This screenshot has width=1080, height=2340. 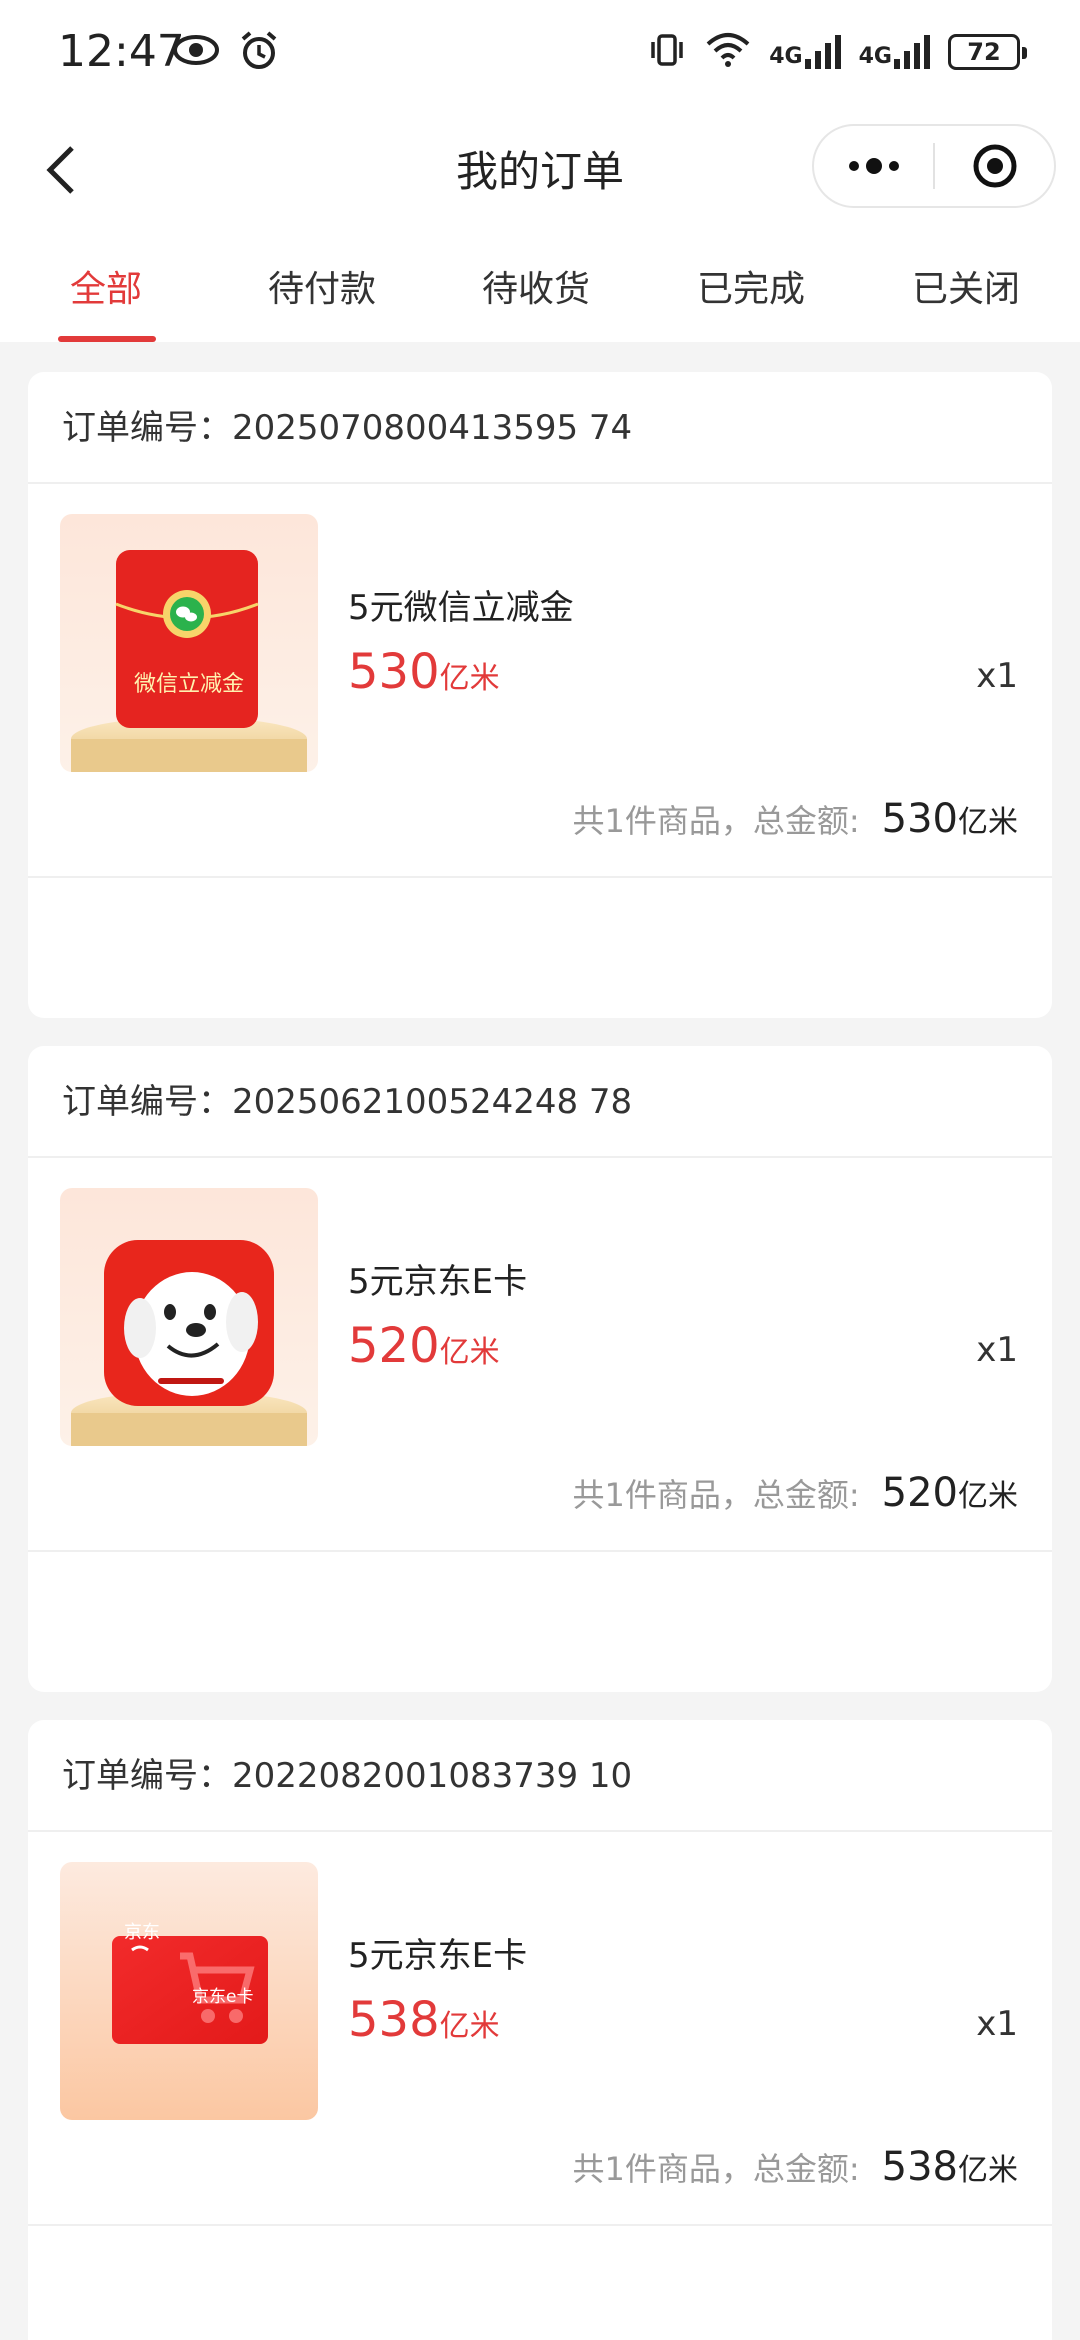 I want to click on target-close-icon, so click(x=994, y=166).